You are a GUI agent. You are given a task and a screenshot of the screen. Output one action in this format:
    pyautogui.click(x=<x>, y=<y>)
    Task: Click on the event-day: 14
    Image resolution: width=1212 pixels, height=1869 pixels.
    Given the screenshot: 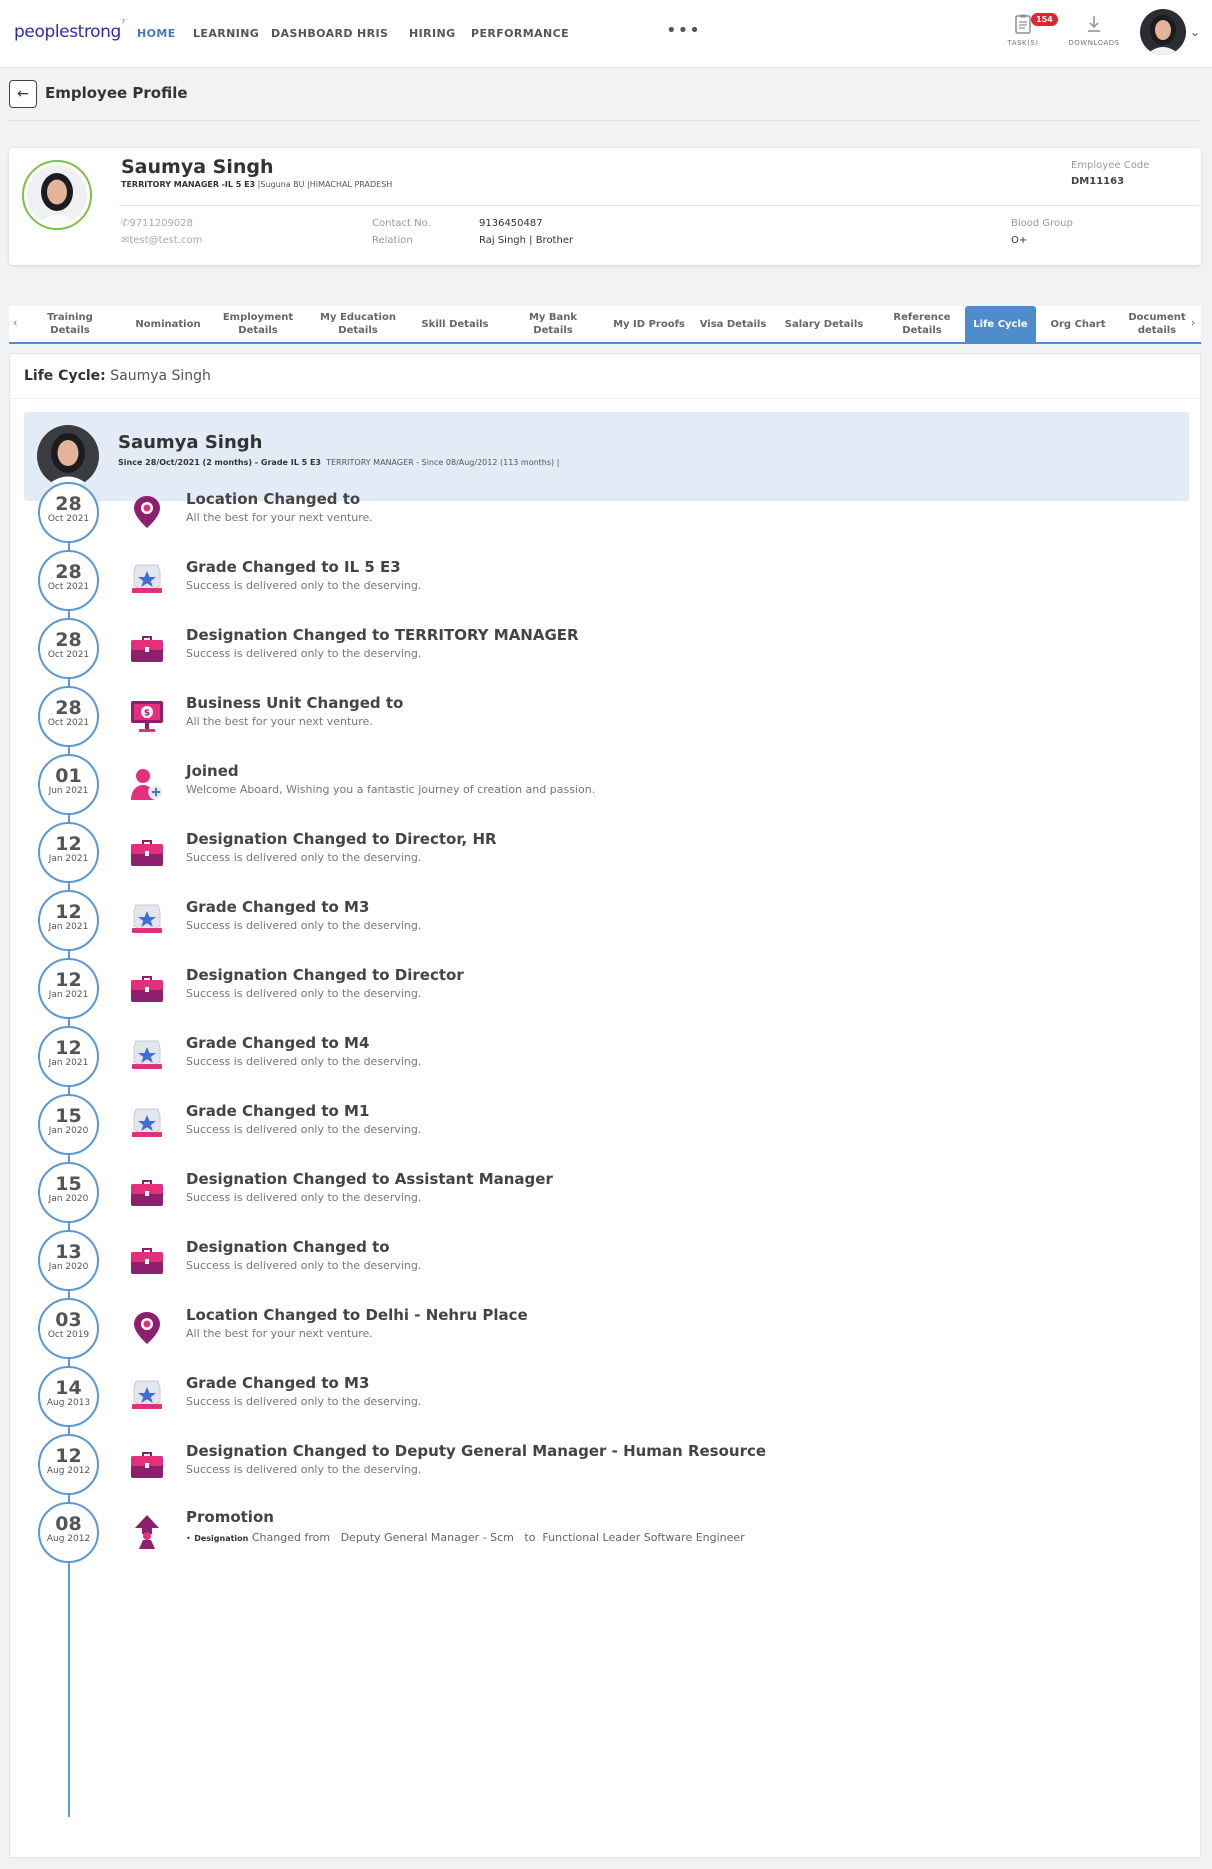 What is the action you would take?
    pyautogui.click(x=68, y=1388)
    